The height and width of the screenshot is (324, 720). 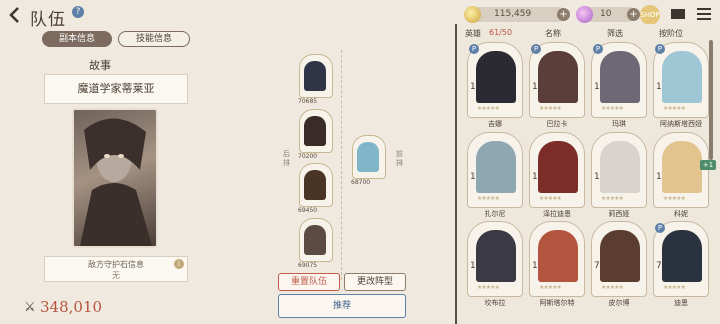 I want to click on hero-name: 玛琪, so click(x=619, y=124).